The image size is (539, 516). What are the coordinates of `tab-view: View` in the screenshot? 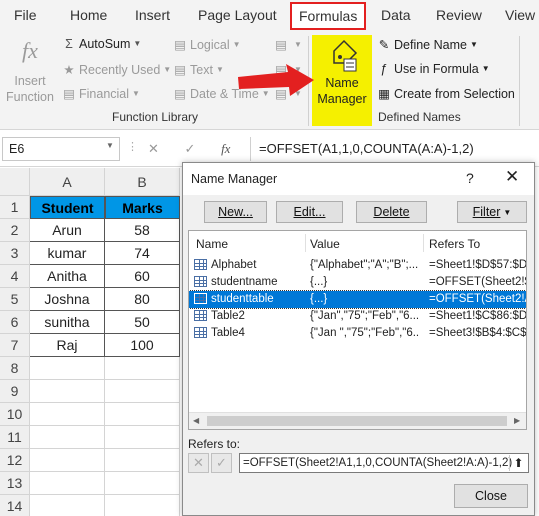 It's located at (520, 15).